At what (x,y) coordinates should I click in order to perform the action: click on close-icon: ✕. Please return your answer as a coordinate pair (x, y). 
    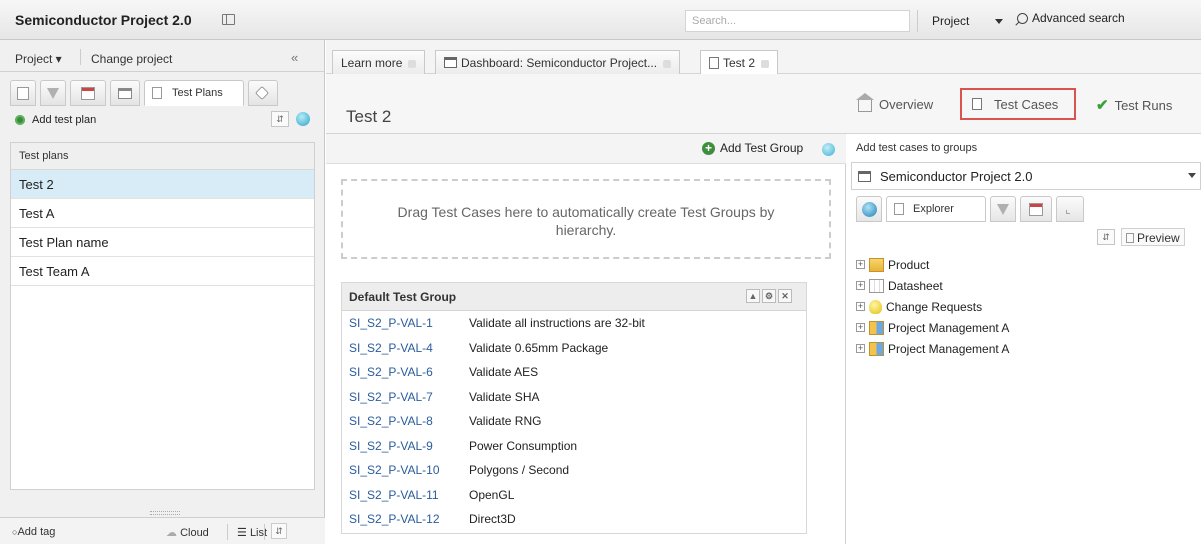
    Looking at the image, I should click on (785, 296).